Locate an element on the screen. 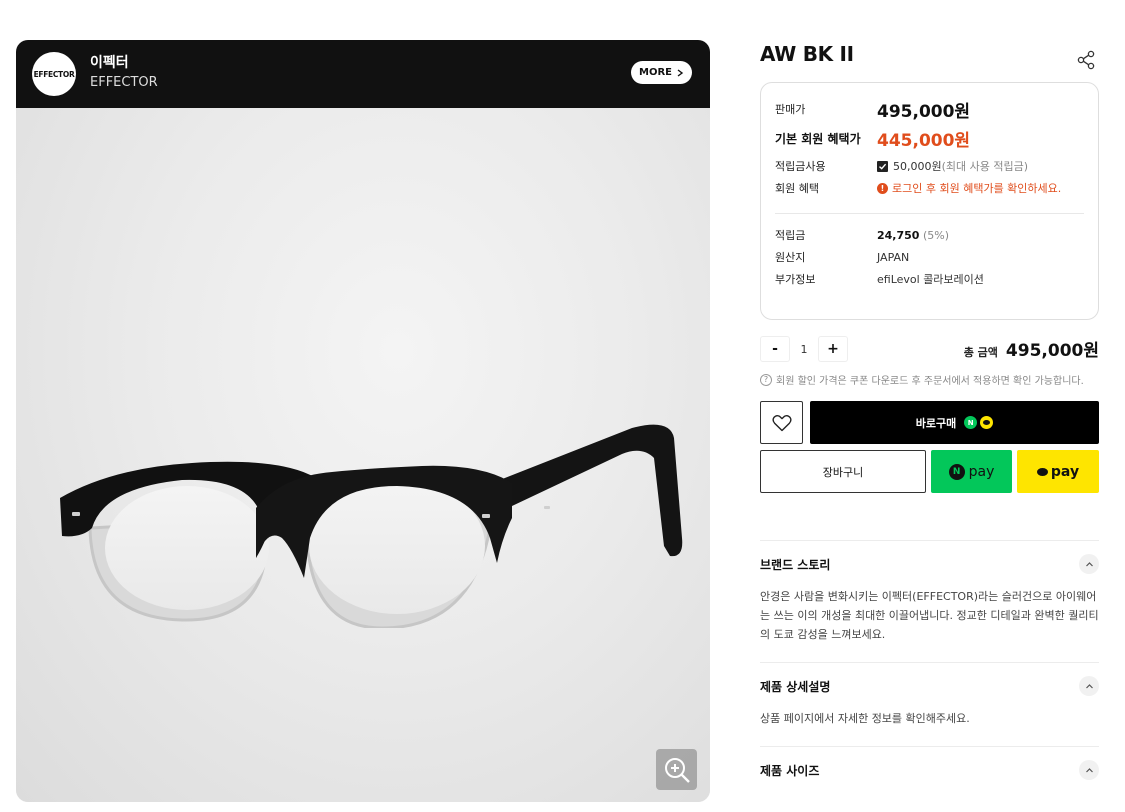  origin-label: 원산지 is located at coordinates (790, 257).